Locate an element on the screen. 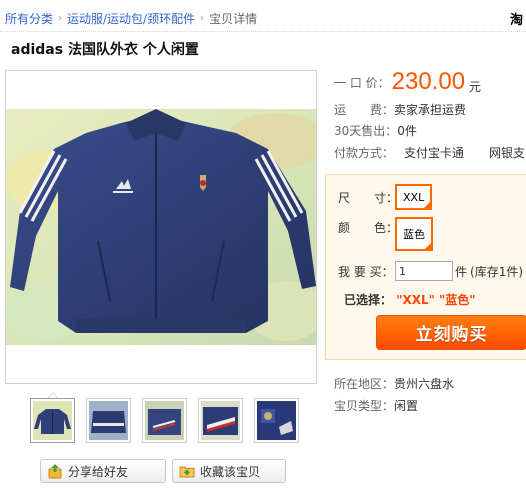 Image resolution: width=526 pixels, height=499 pixels. category-value: 闲置 is located at coordinates (406, 405).